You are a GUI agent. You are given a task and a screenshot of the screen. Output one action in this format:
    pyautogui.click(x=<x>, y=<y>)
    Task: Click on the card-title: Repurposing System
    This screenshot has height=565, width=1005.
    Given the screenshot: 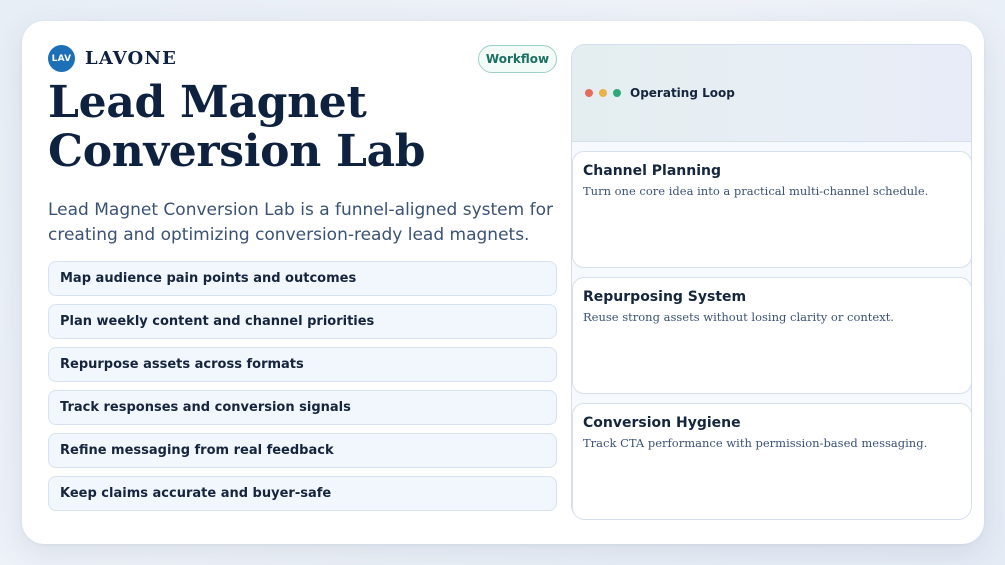 What is the action you would take?
    pyautogui.click(x=665, y=297)
    